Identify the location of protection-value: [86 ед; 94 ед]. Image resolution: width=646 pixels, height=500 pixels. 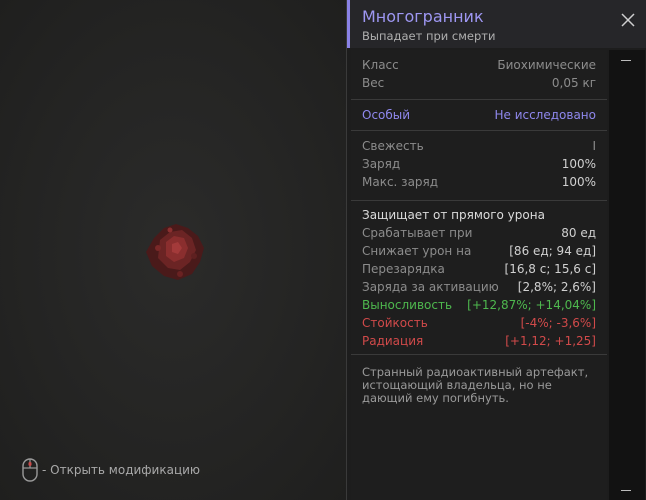
(552, 251).